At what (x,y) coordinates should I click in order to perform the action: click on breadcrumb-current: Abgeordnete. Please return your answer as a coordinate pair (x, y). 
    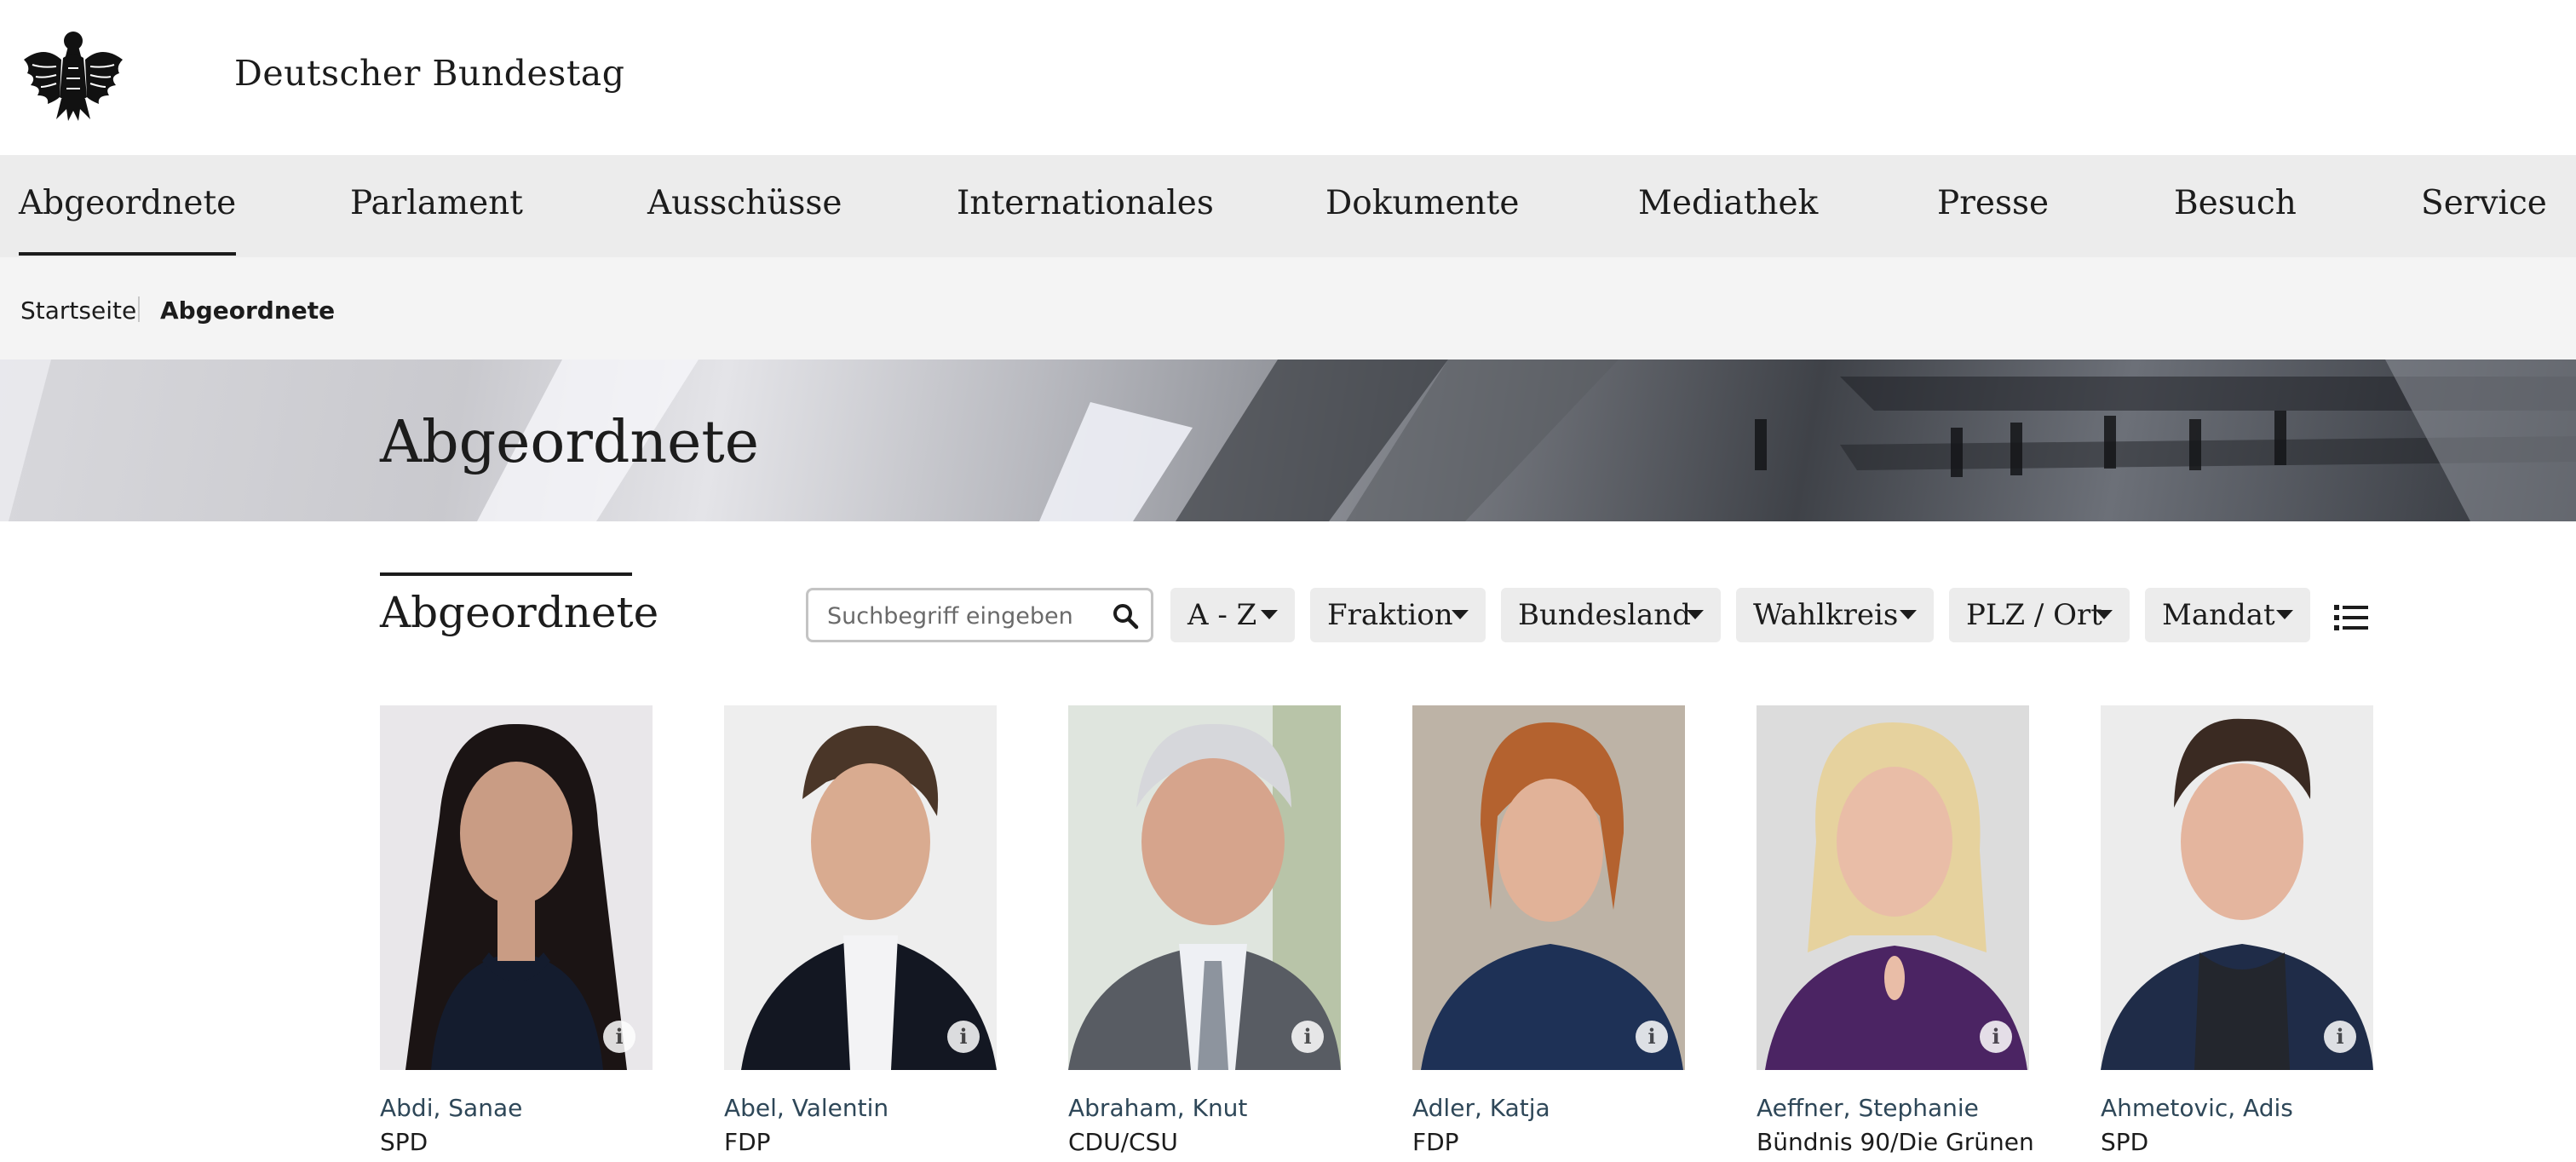
    Looking at the image, I should click on (248, 310).